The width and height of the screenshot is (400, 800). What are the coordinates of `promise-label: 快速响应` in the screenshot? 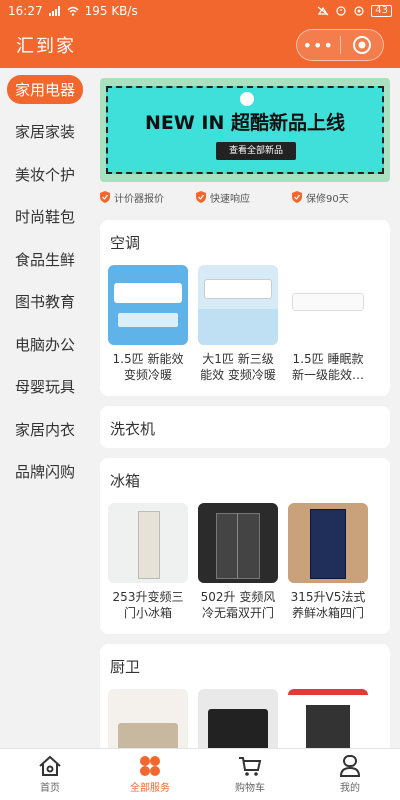 It's located at (230, 199).